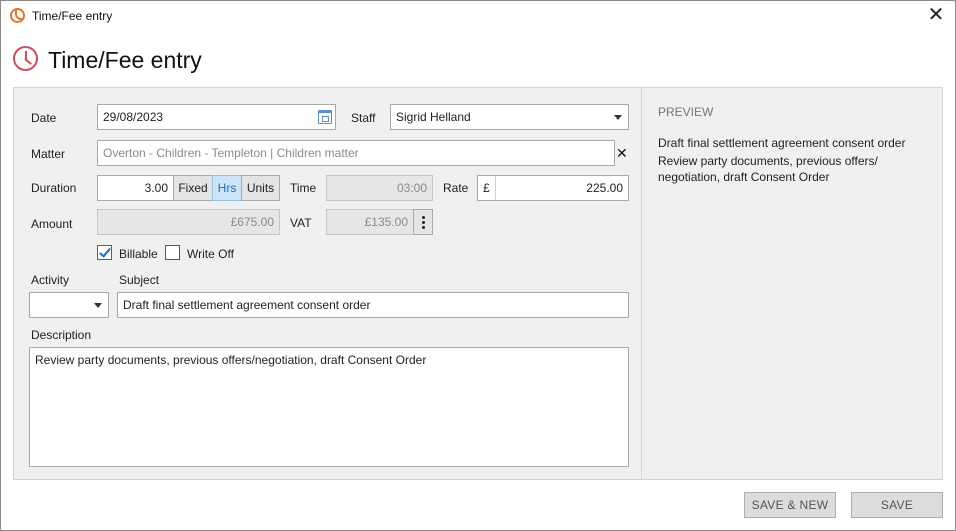 Image resolution: width=956 pixels, height=531 pixels. Describe the element at coordinates (301, 223) in the screenshot. I see `vat-label: VAT` at that location.